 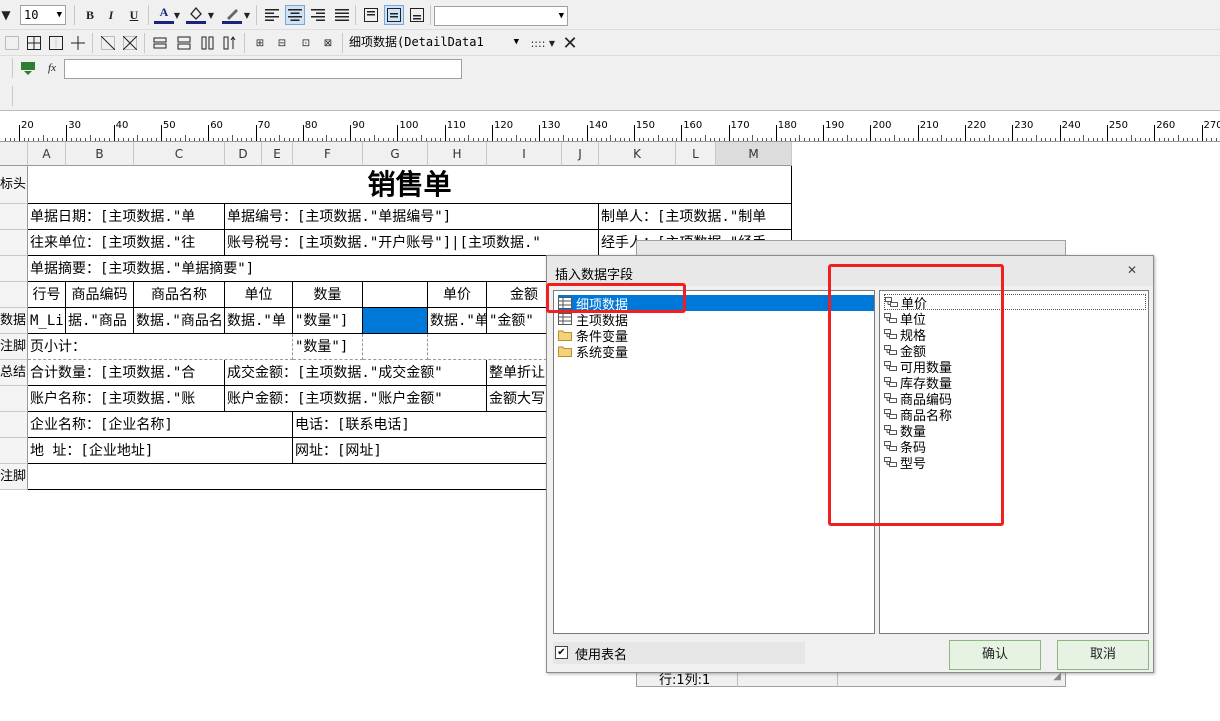 I want to click on detail-header-cell: 行号, so click(x=47, y=295).